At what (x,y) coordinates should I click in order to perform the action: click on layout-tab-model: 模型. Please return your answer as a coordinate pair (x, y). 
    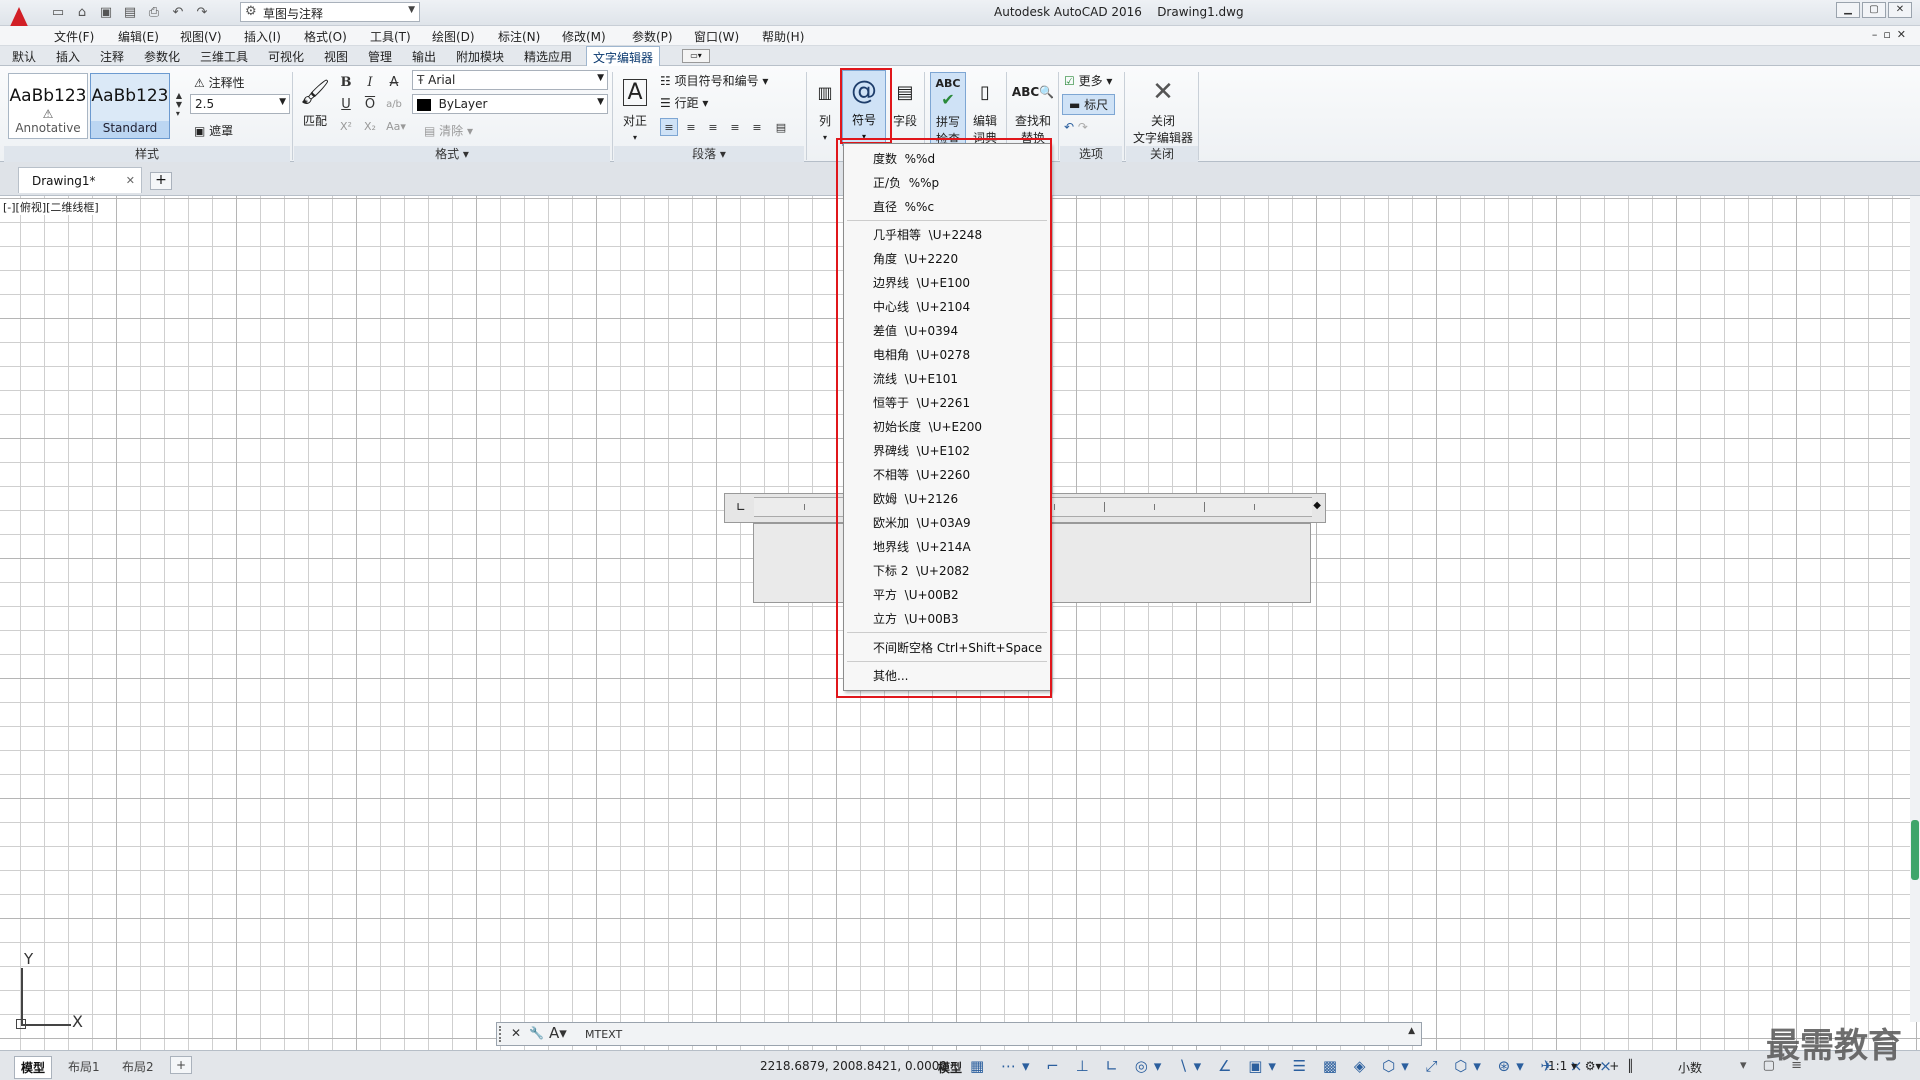
    Looking at the image, I should click on (33, 1067).